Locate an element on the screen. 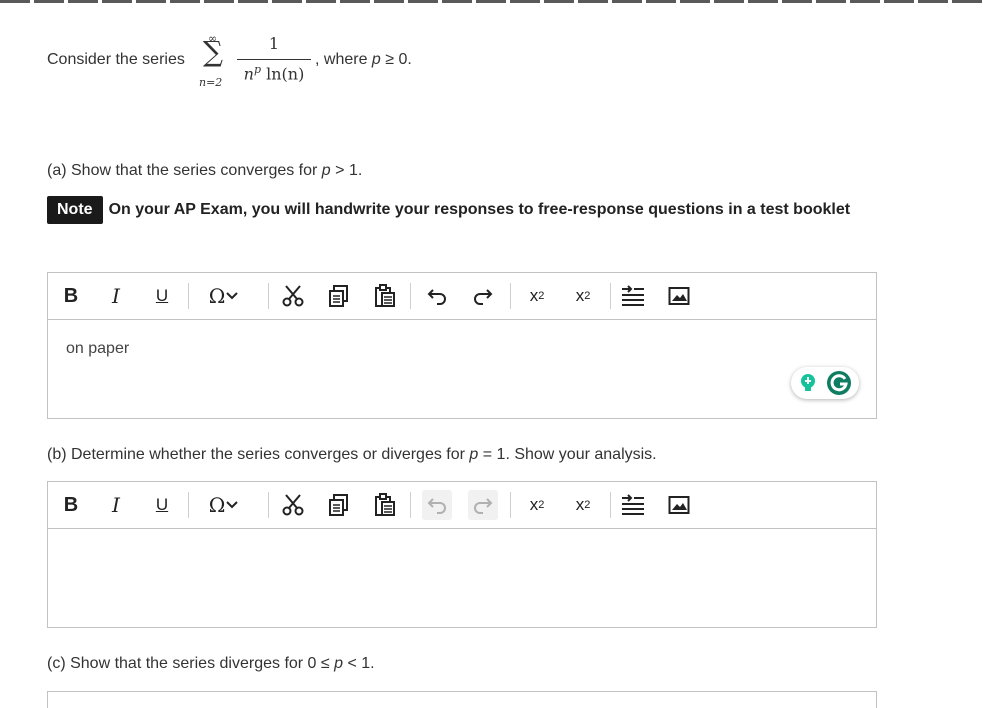  sigma-symbol: ∑ is located at coordinates (213, 51).